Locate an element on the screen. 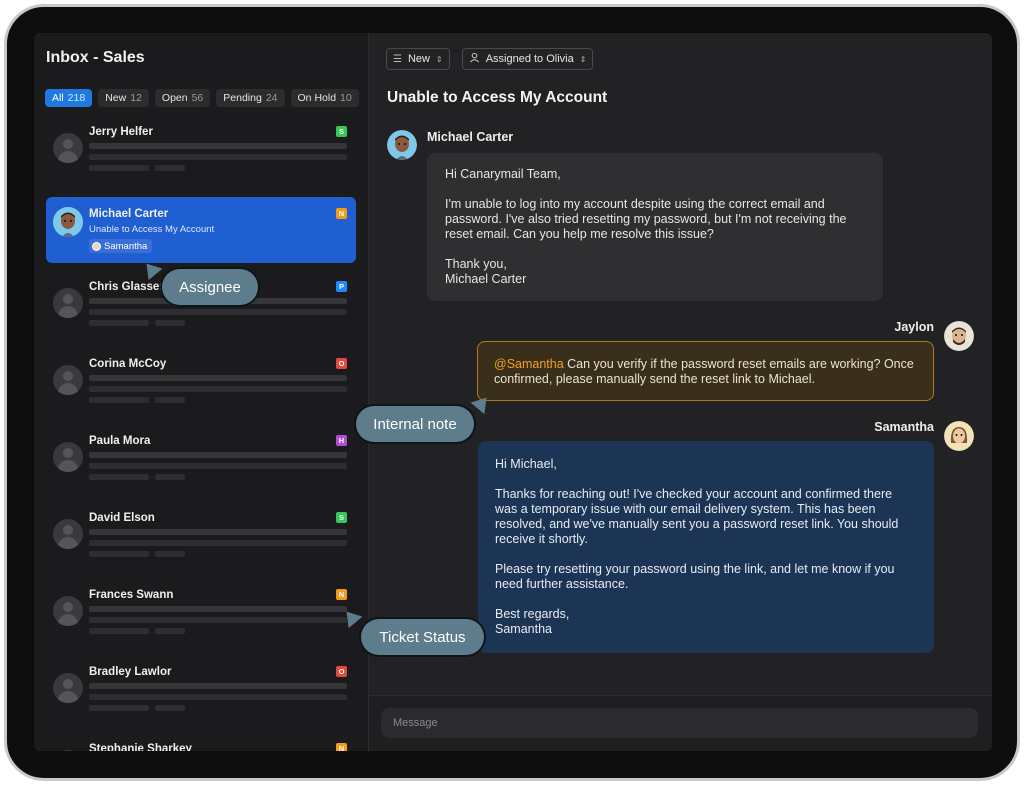 The image size is (1024, 785). status-dropdown: ☰ New ⇕ is located at coordinates (418, 59).